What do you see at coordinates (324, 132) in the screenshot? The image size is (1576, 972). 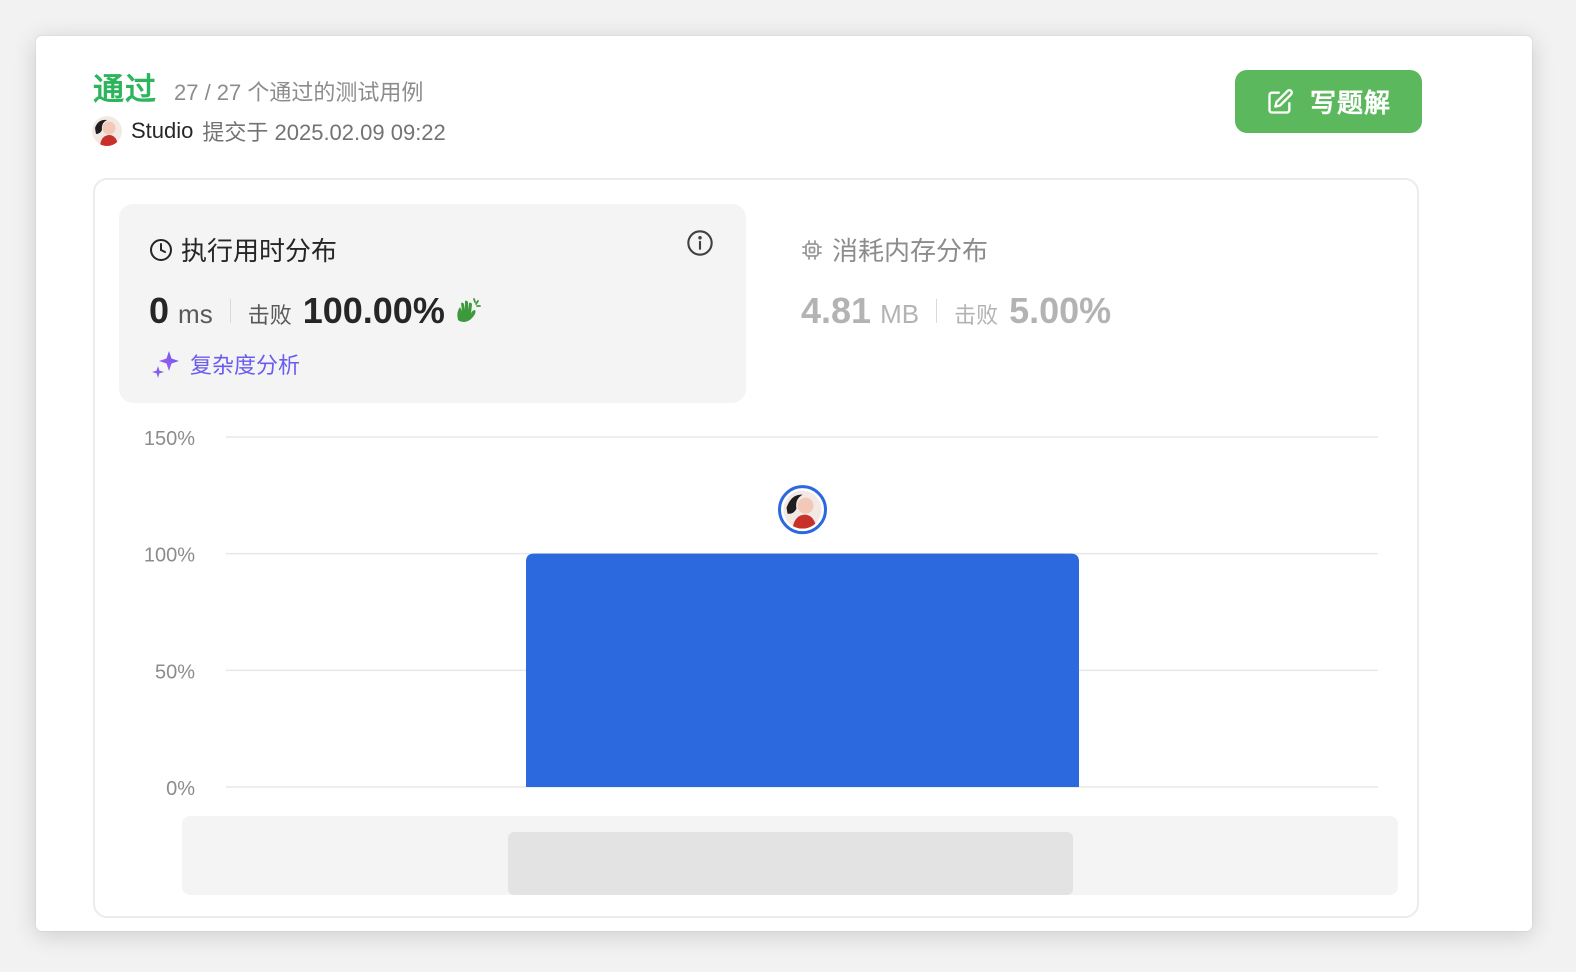 I see `submitted-time: 提交于 2025.02.09 09:22` at bounding box center [324, 132].